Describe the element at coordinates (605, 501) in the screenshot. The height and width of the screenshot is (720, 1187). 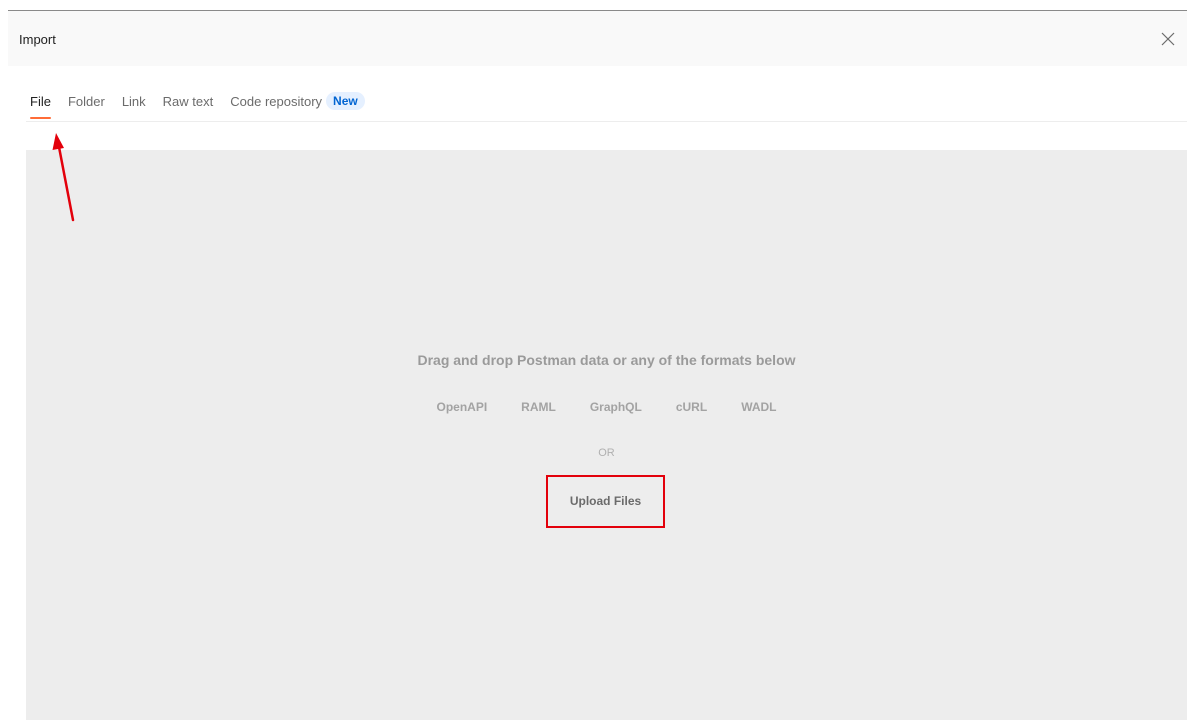
I see `upload-files-button: Upload Files` at that location.